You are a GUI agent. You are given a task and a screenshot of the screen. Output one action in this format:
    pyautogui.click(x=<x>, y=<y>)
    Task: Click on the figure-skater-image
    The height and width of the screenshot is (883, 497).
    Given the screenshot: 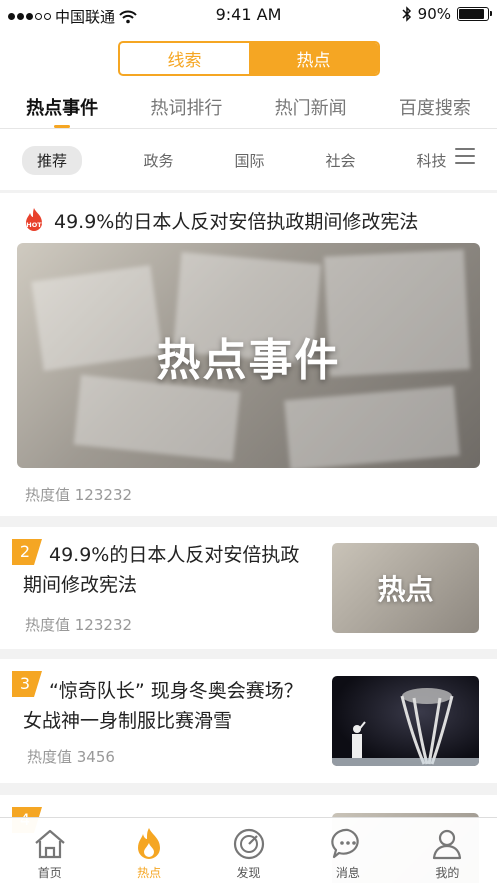 What is the action you would take?
    pyautogui.click(x=405, y=727)
    